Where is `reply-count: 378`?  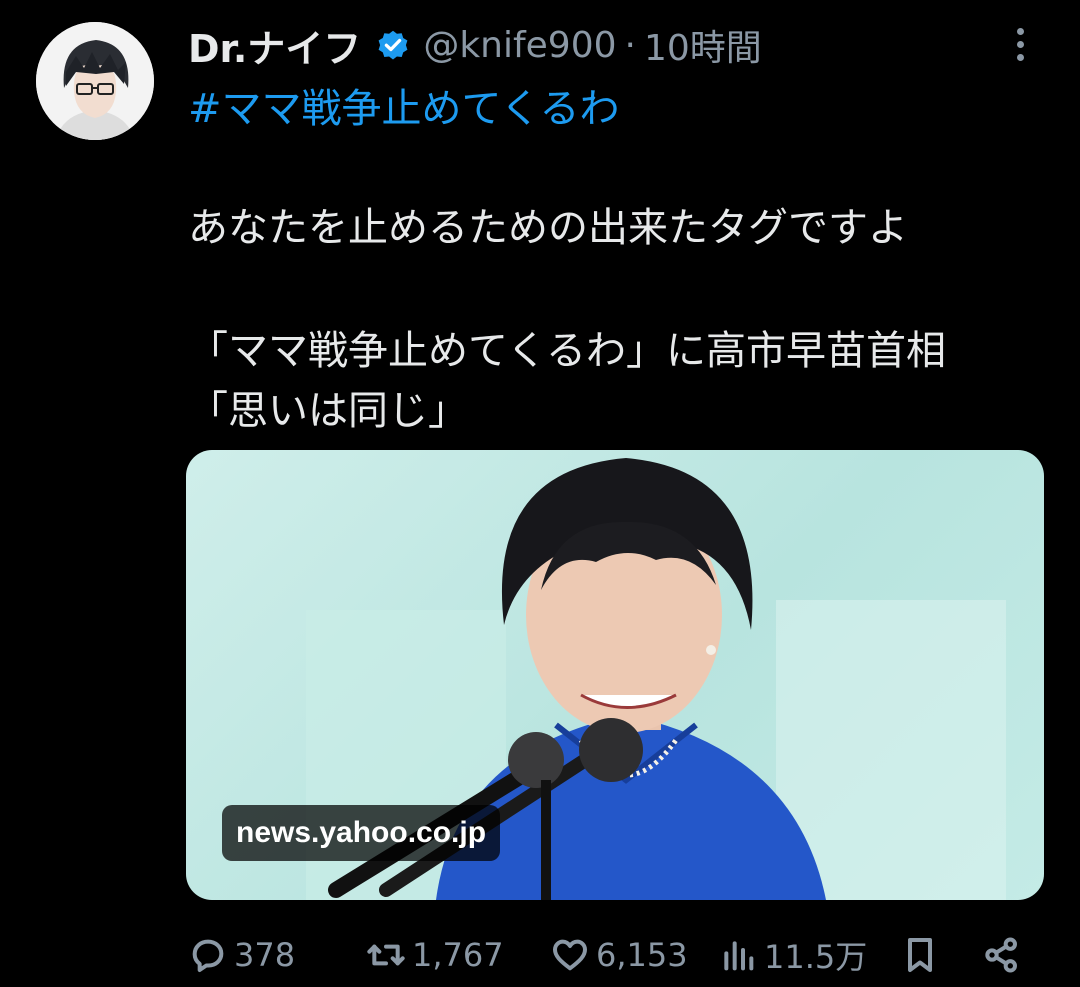 reply-count: 378 is located at coordinates (265, 955).